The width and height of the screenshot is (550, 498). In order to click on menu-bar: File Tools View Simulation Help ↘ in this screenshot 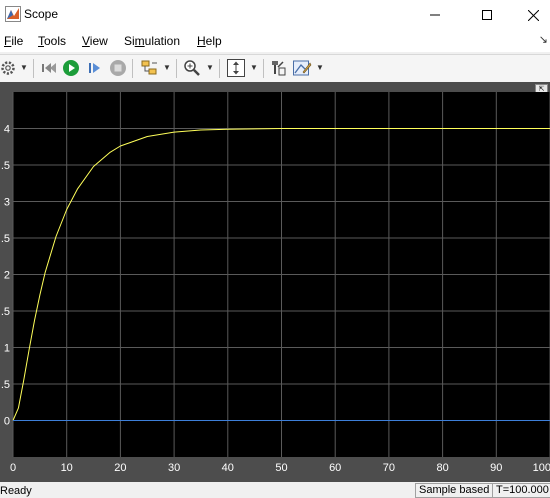, I will do `click(275, 41)`.